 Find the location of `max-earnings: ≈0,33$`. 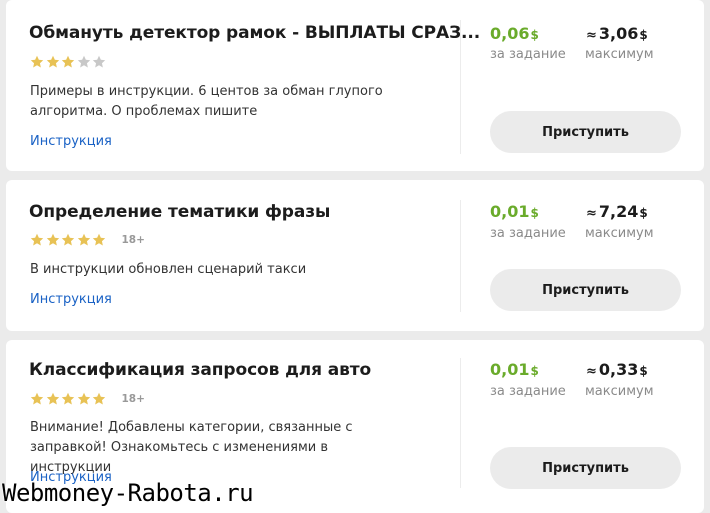

max-earnings: ≈0,33$ is located at coordinates (617, 369).